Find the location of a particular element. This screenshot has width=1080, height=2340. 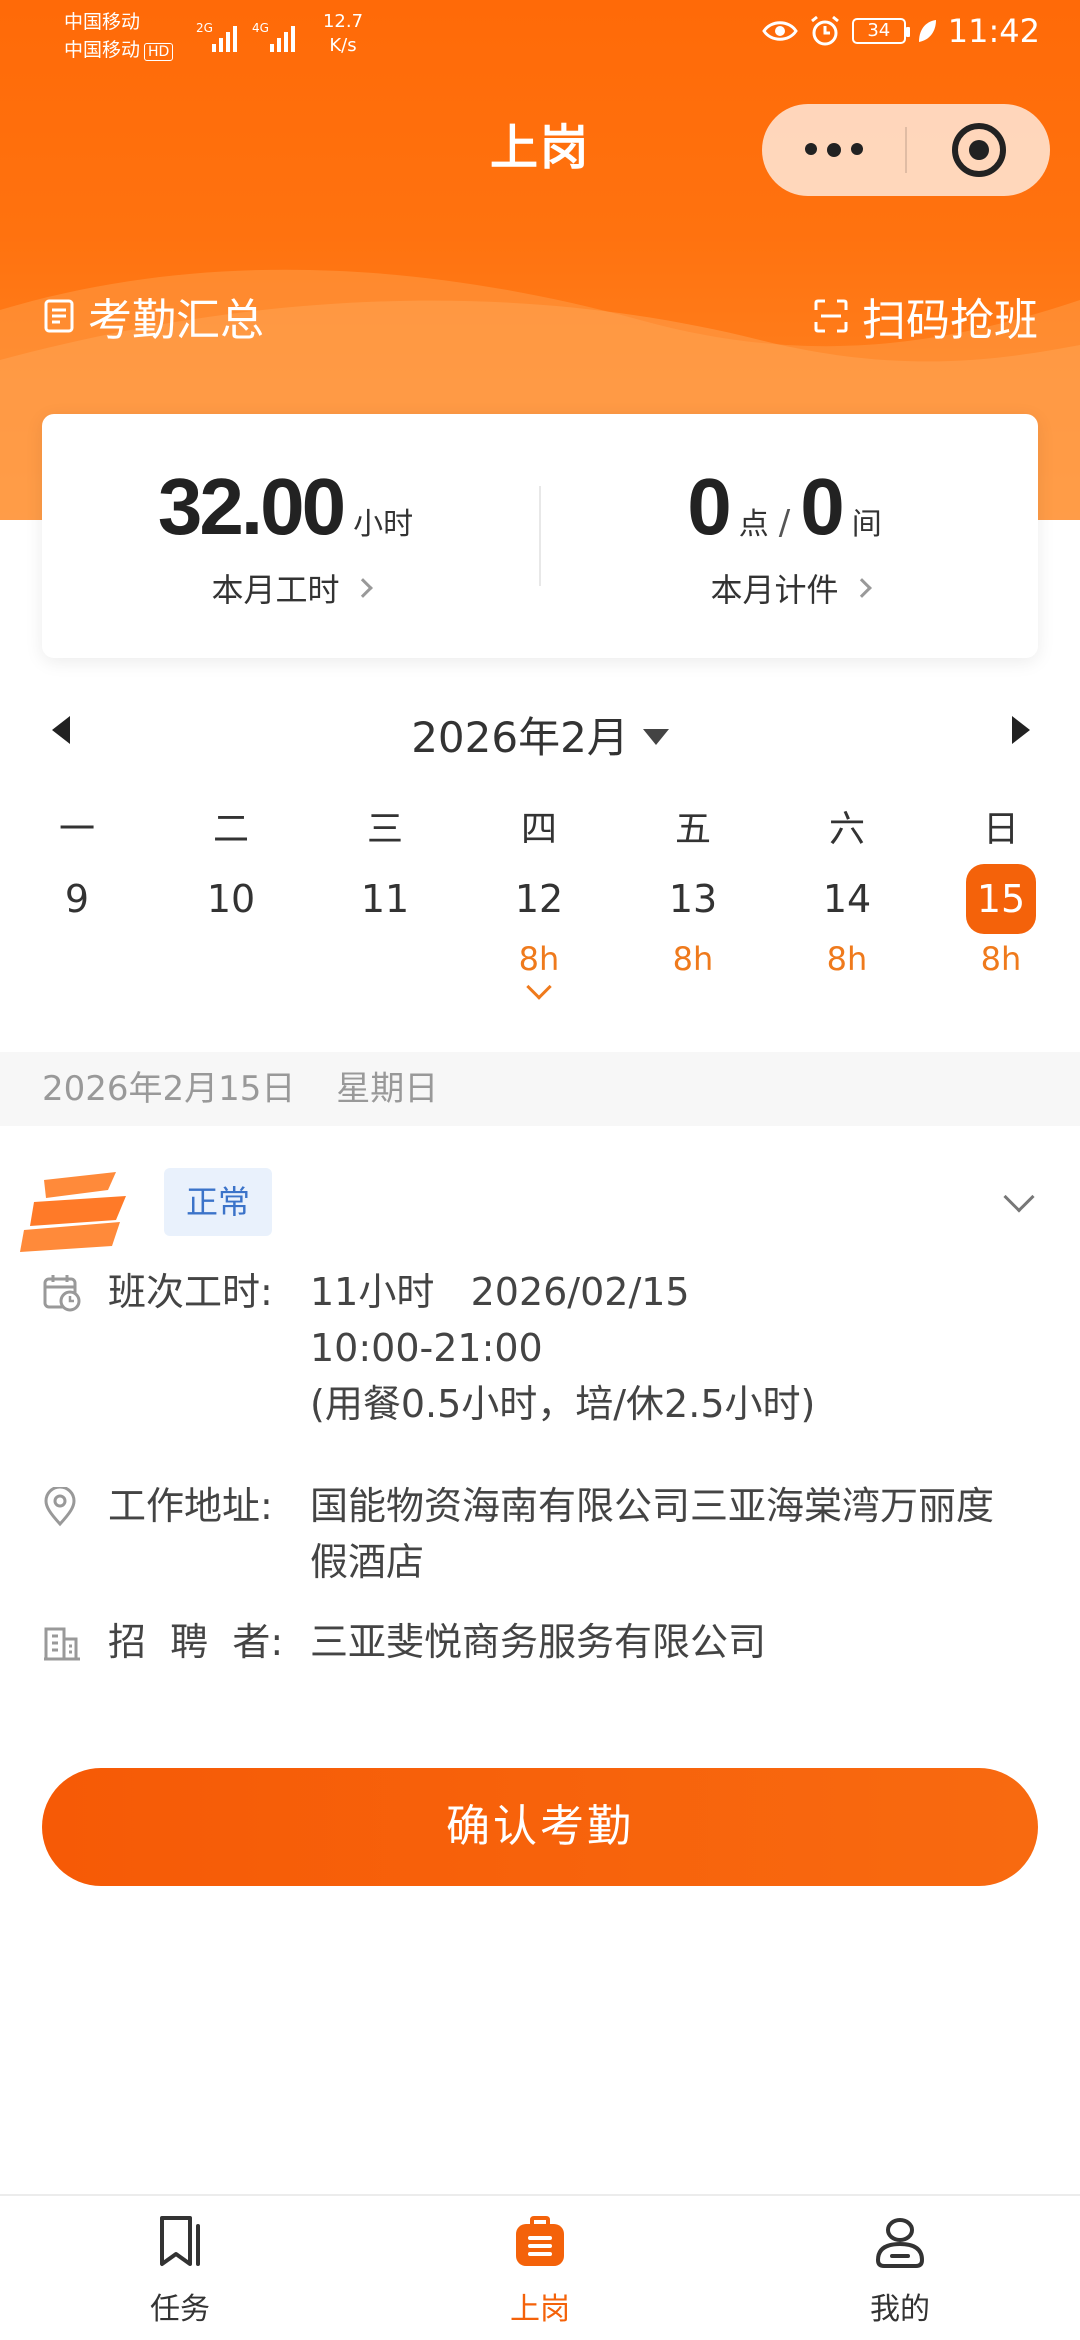

work-address-row: 工作地址: 国能物资海南有限公司三亚海棠湾万丽度假酒店 is located at coordinates (536, 1534).